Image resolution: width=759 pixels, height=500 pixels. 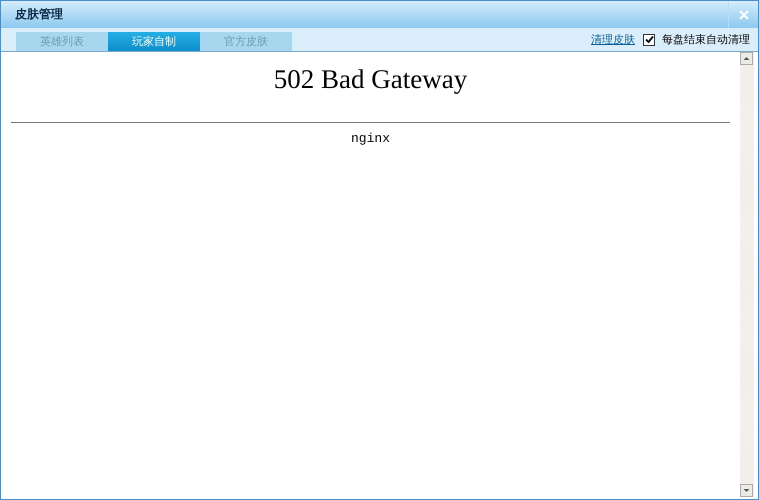 What do you see at coordinates (706, 39) in the screenshot?
I see `checkbox-label: 每盘结束自动清理` at bounding box center [706, 39].